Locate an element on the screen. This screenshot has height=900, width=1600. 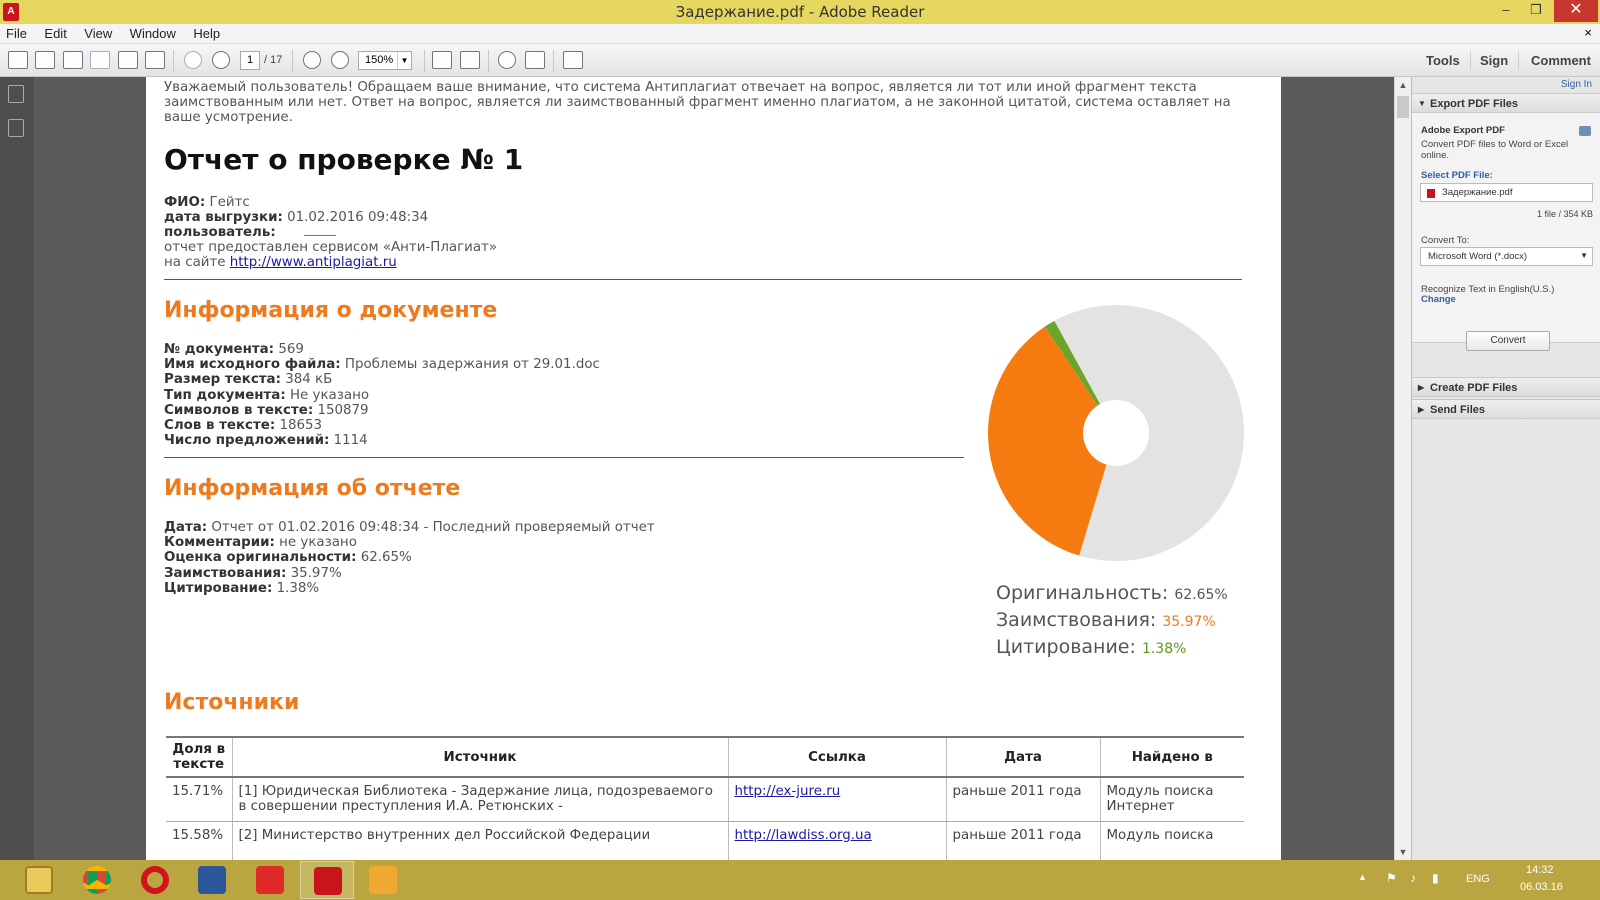
save-icon is located at coordinates (100, 60).